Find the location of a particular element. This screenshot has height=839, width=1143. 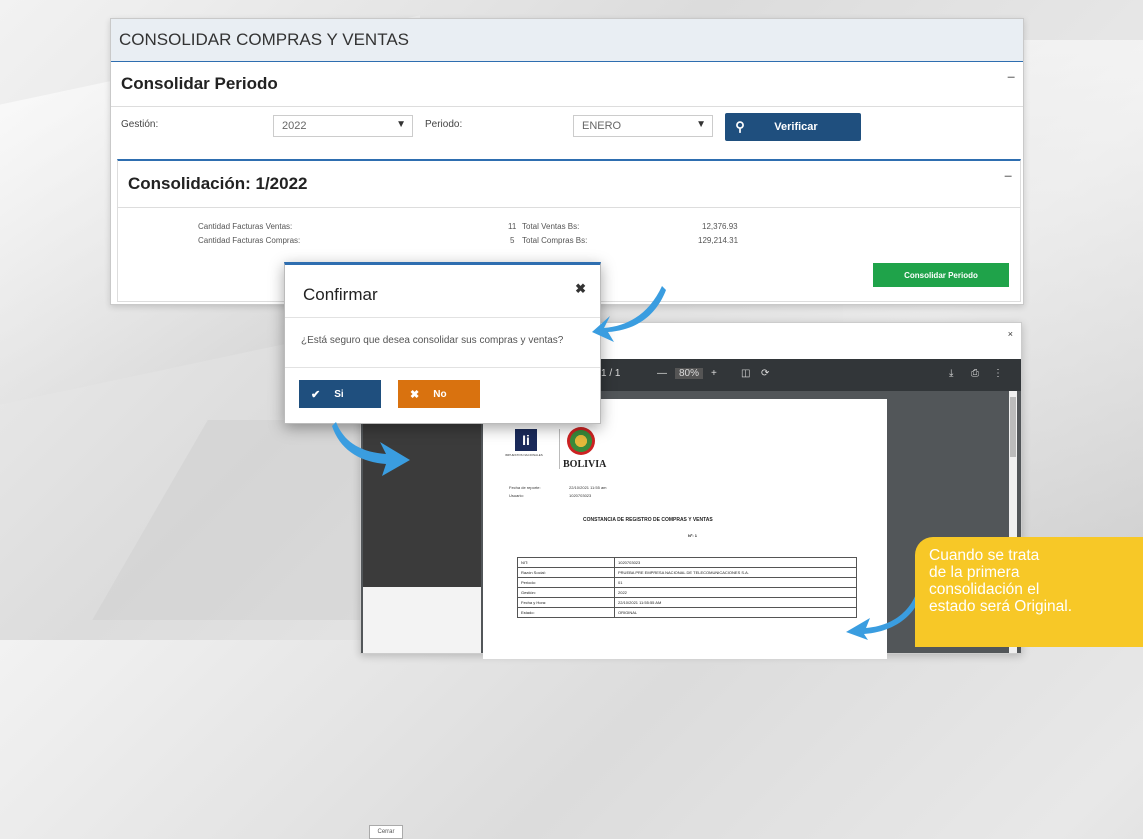

page-title: CONSOLIDAR COMPRAS Y VENTAS is located at coordinates (567, 40).